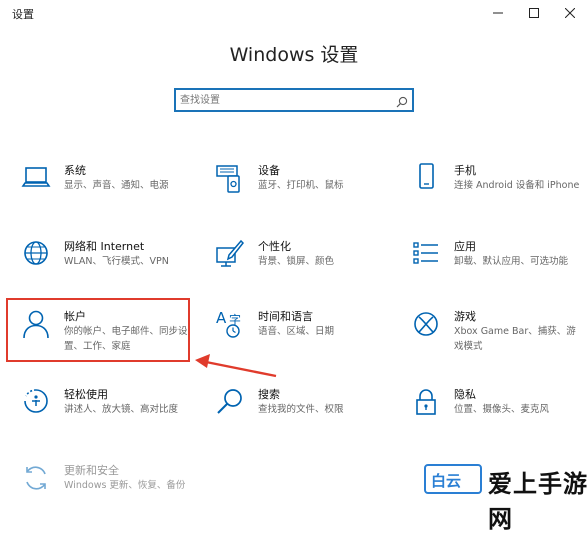  I want to click on maximize-icon, so click(534, 13).